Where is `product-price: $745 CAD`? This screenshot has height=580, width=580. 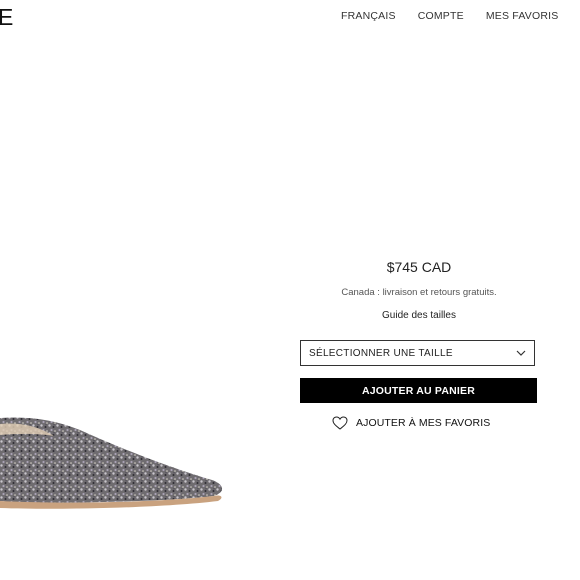 product-price: $745 CAD is located at coordinates (419, 267).